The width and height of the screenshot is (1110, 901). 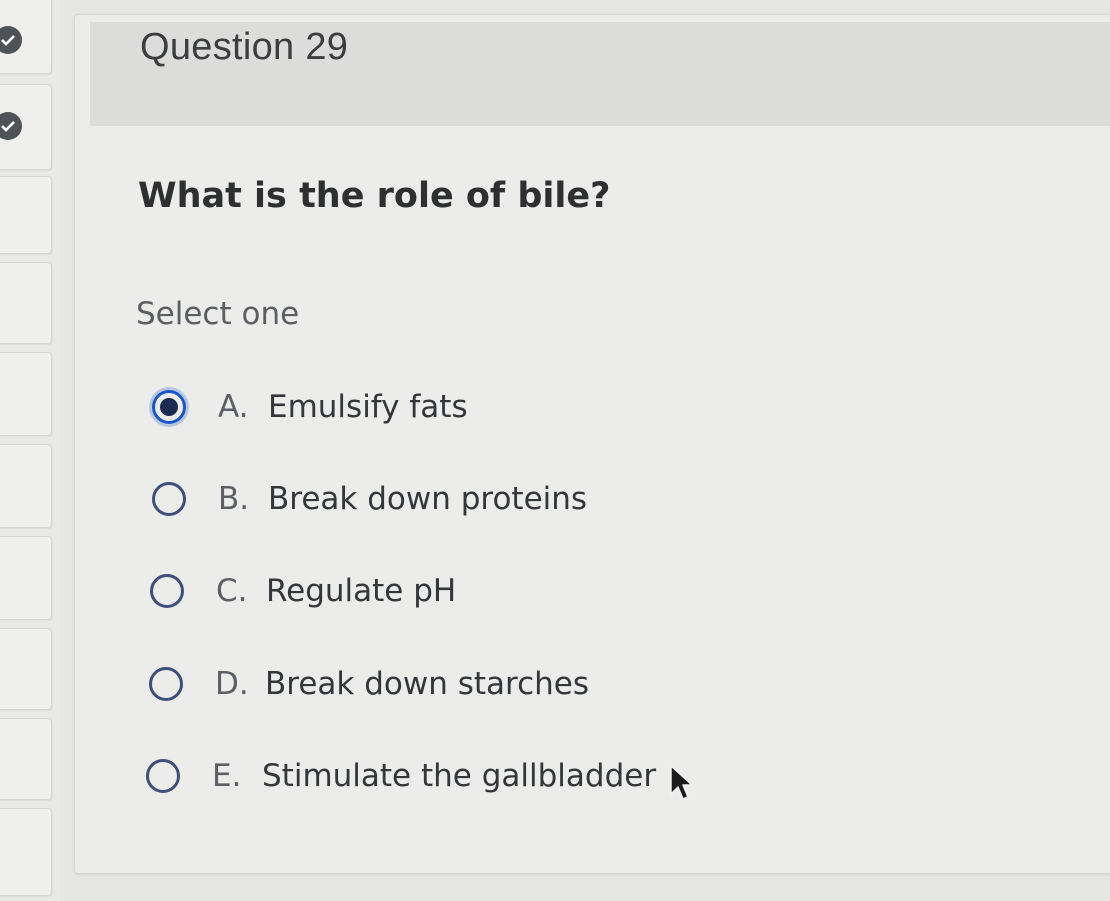 I want to click on answer-option-c: C. Regulate pH, so click(x=303, y=591).